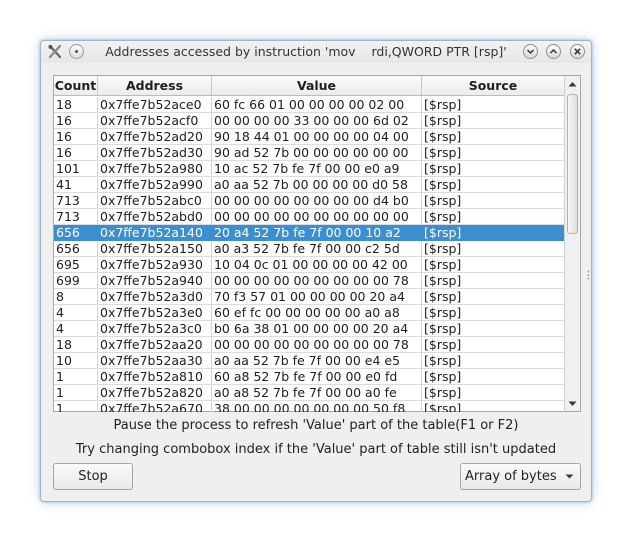  What do you see at coordinates (317, 406) in the screenshot?
I see `cell-value: 38 00 00 00 00 00 00 00 50 f8` at bounding box center [317, 406].